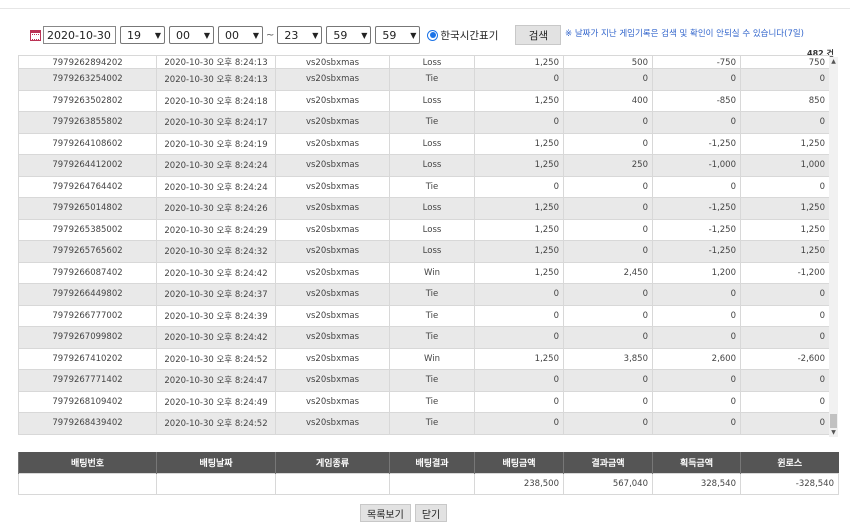  I want to click on result-amount-cell: 3,850, so click(608, 358).